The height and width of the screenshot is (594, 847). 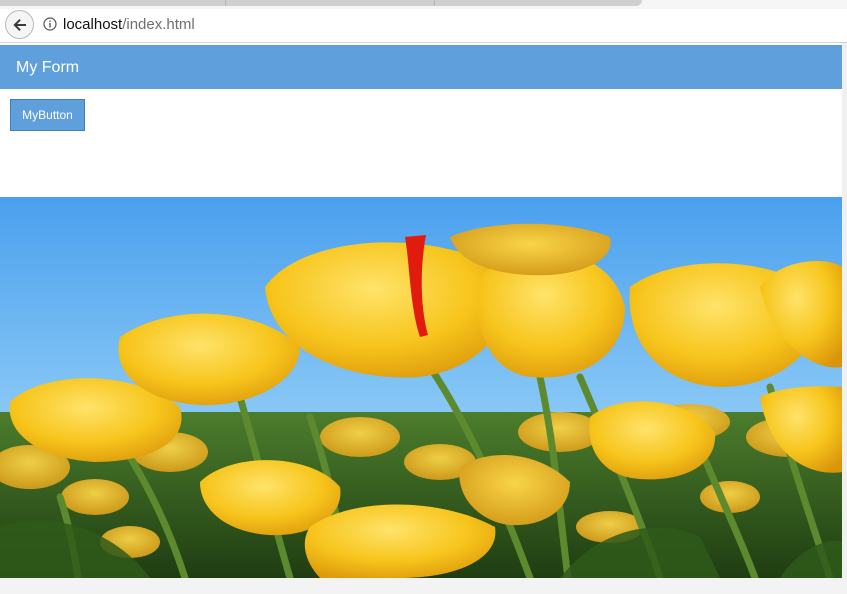 What do you see at coordinates (93, 24) in the screenshot?
I see `url-host: localhost` at bounding box center [93, 24].